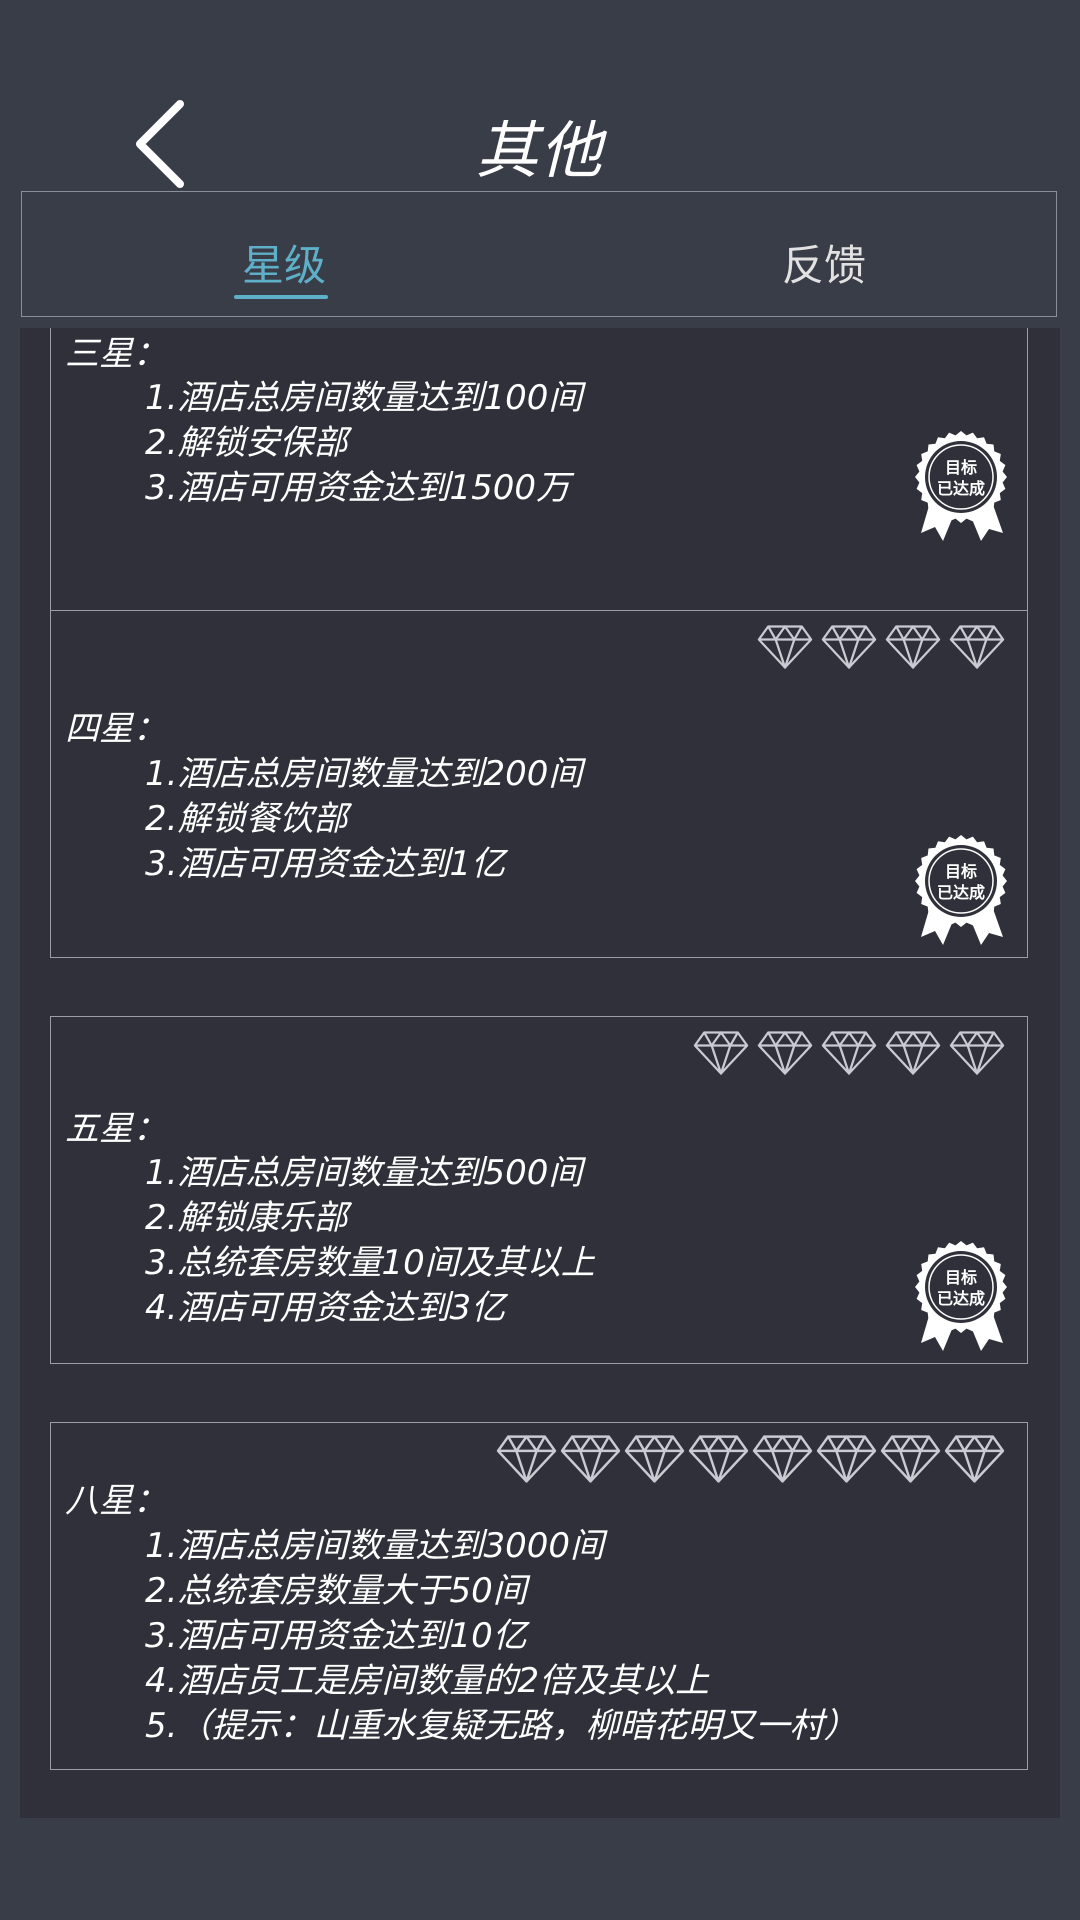 This screenshot has width=1080, height=1920. I want to click on page-title: 其他, so click(539, 150).